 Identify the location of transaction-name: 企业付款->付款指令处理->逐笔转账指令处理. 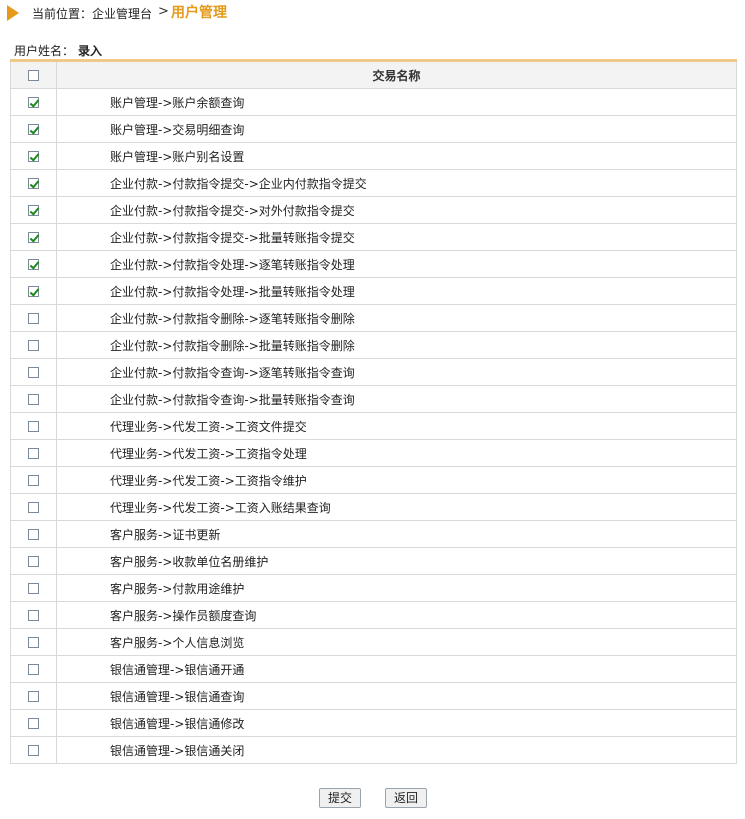
(396, 264).